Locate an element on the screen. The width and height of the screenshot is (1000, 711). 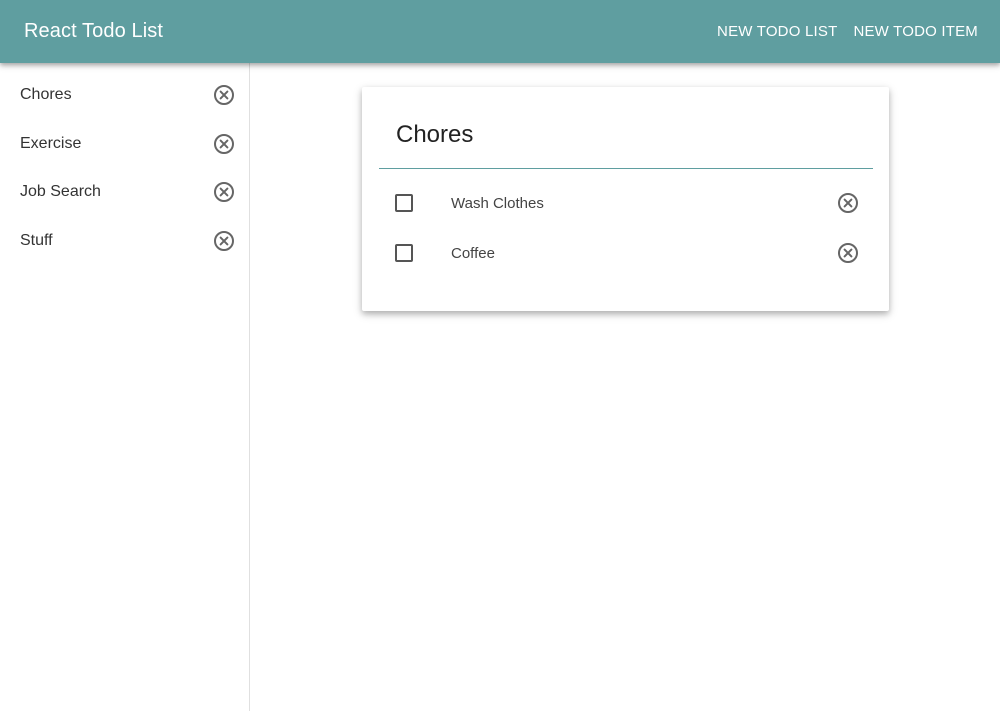
todo-item: Coffee is located at coordinates (625, 253).